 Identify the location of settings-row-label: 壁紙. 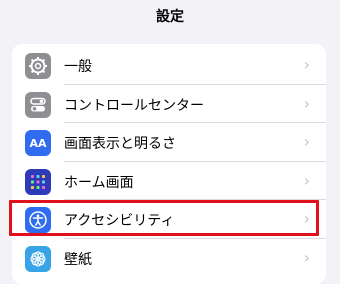
(78, 259).